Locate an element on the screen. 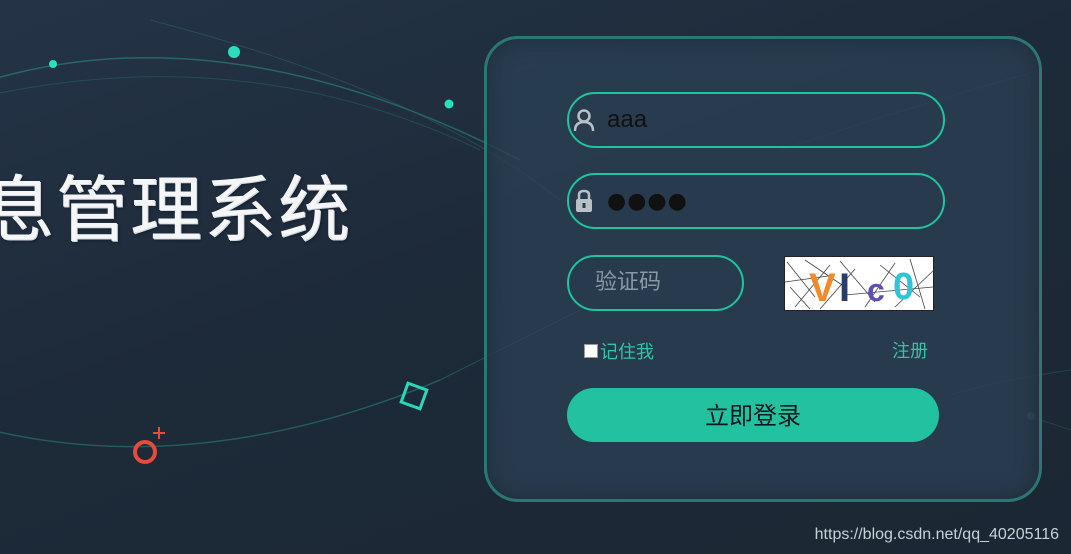  captcha-placeholder: 验证码 is located at coordinates (628, 282).